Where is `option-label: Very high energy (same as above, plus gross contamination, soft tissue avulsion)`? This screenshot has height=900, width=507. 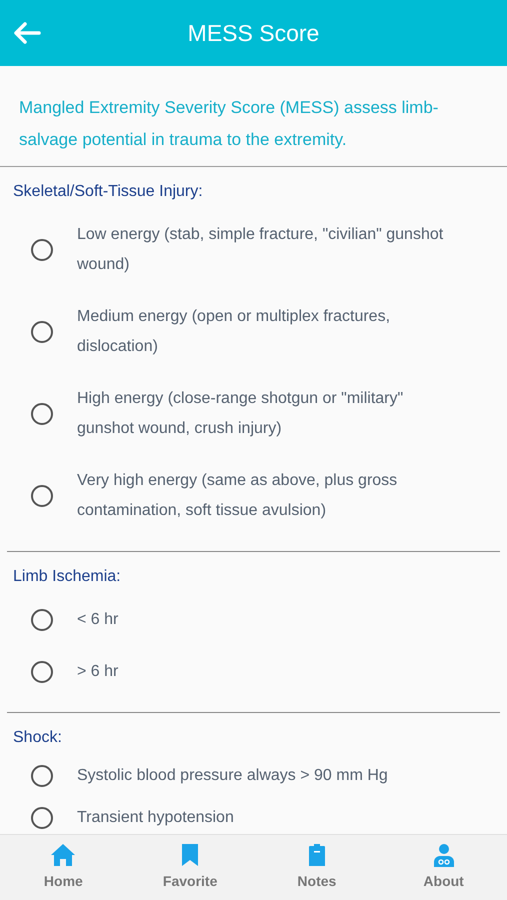
option-label: Very high energy (same as above, plus gross contamination, soft tissue avulsion) is located at coordinates (237, 496).